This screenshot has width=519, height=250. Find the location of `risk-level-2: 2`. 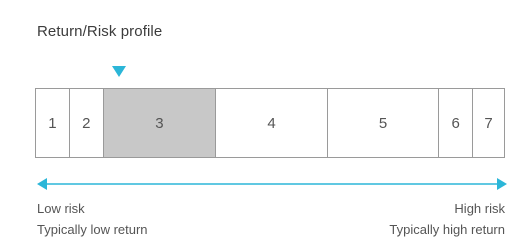

risk-level-2: 2 is located at coordinates (87, 123).